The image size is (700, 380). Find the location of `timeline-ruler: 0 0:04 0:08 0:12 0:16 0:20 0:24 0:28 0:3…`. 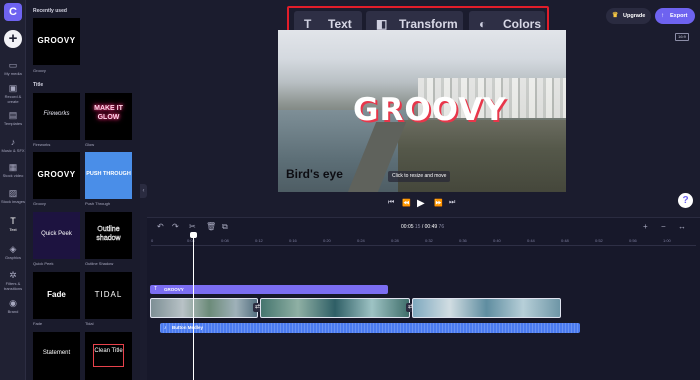

timeline-ruler: 0 0:04 0:08 0:12 0:16 0:20 0:24 0:28 0:3… is located at coordinates (423, 241).